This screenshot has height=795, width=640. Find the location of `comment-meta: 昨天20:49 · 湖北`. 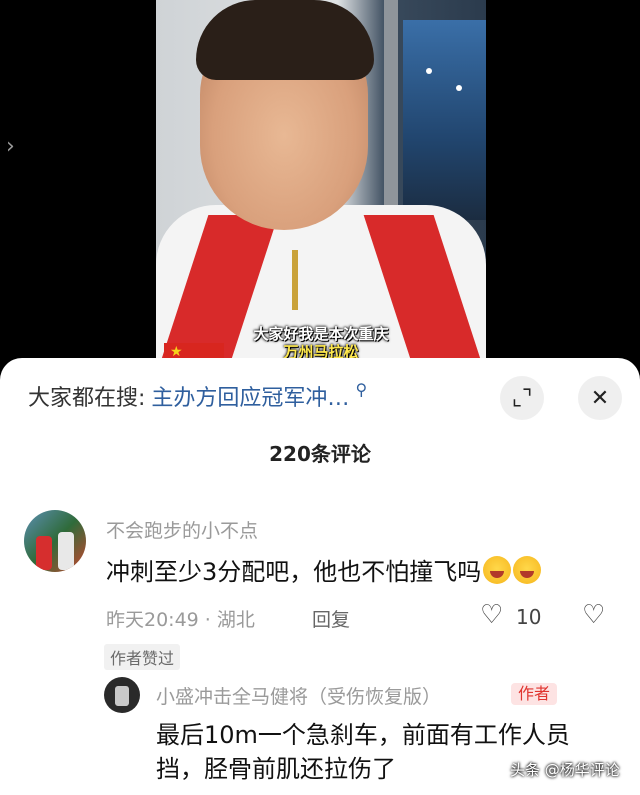

comment-meta: 昨天20:49 · 湖北 is located at coordinates (180, 620).